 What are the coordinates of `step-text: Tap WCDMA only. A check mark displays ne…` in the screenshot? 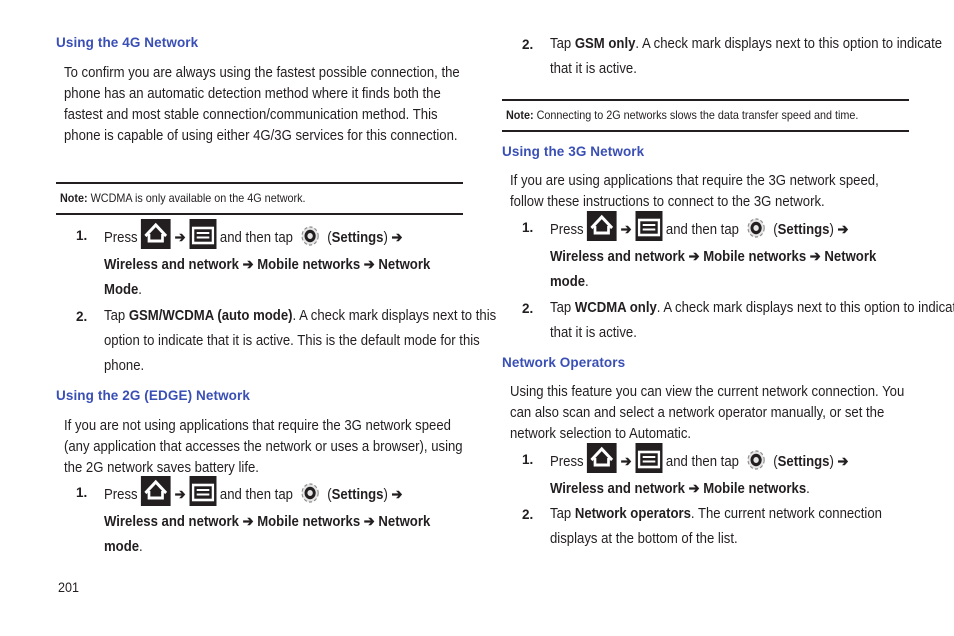 It's located at (752, 321).